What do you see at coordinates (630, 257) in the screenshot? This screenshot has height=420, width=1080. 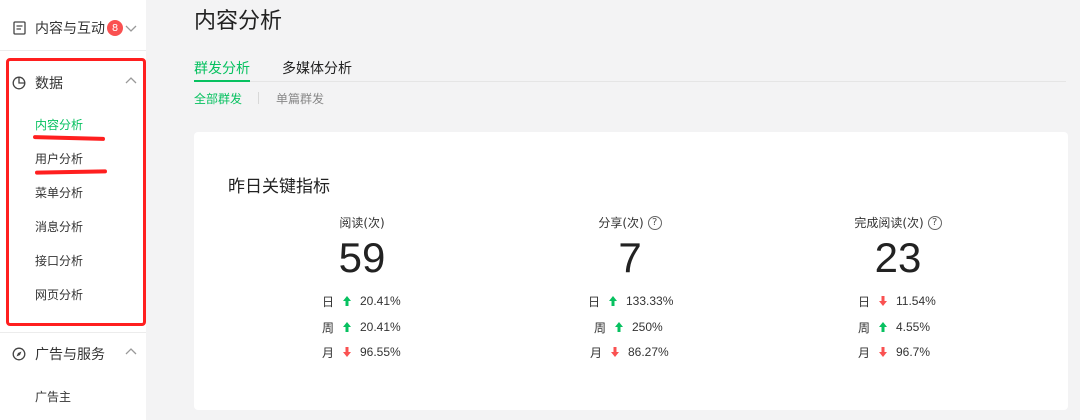 I see `metric-value: 7` at bounding box center [630, 257].